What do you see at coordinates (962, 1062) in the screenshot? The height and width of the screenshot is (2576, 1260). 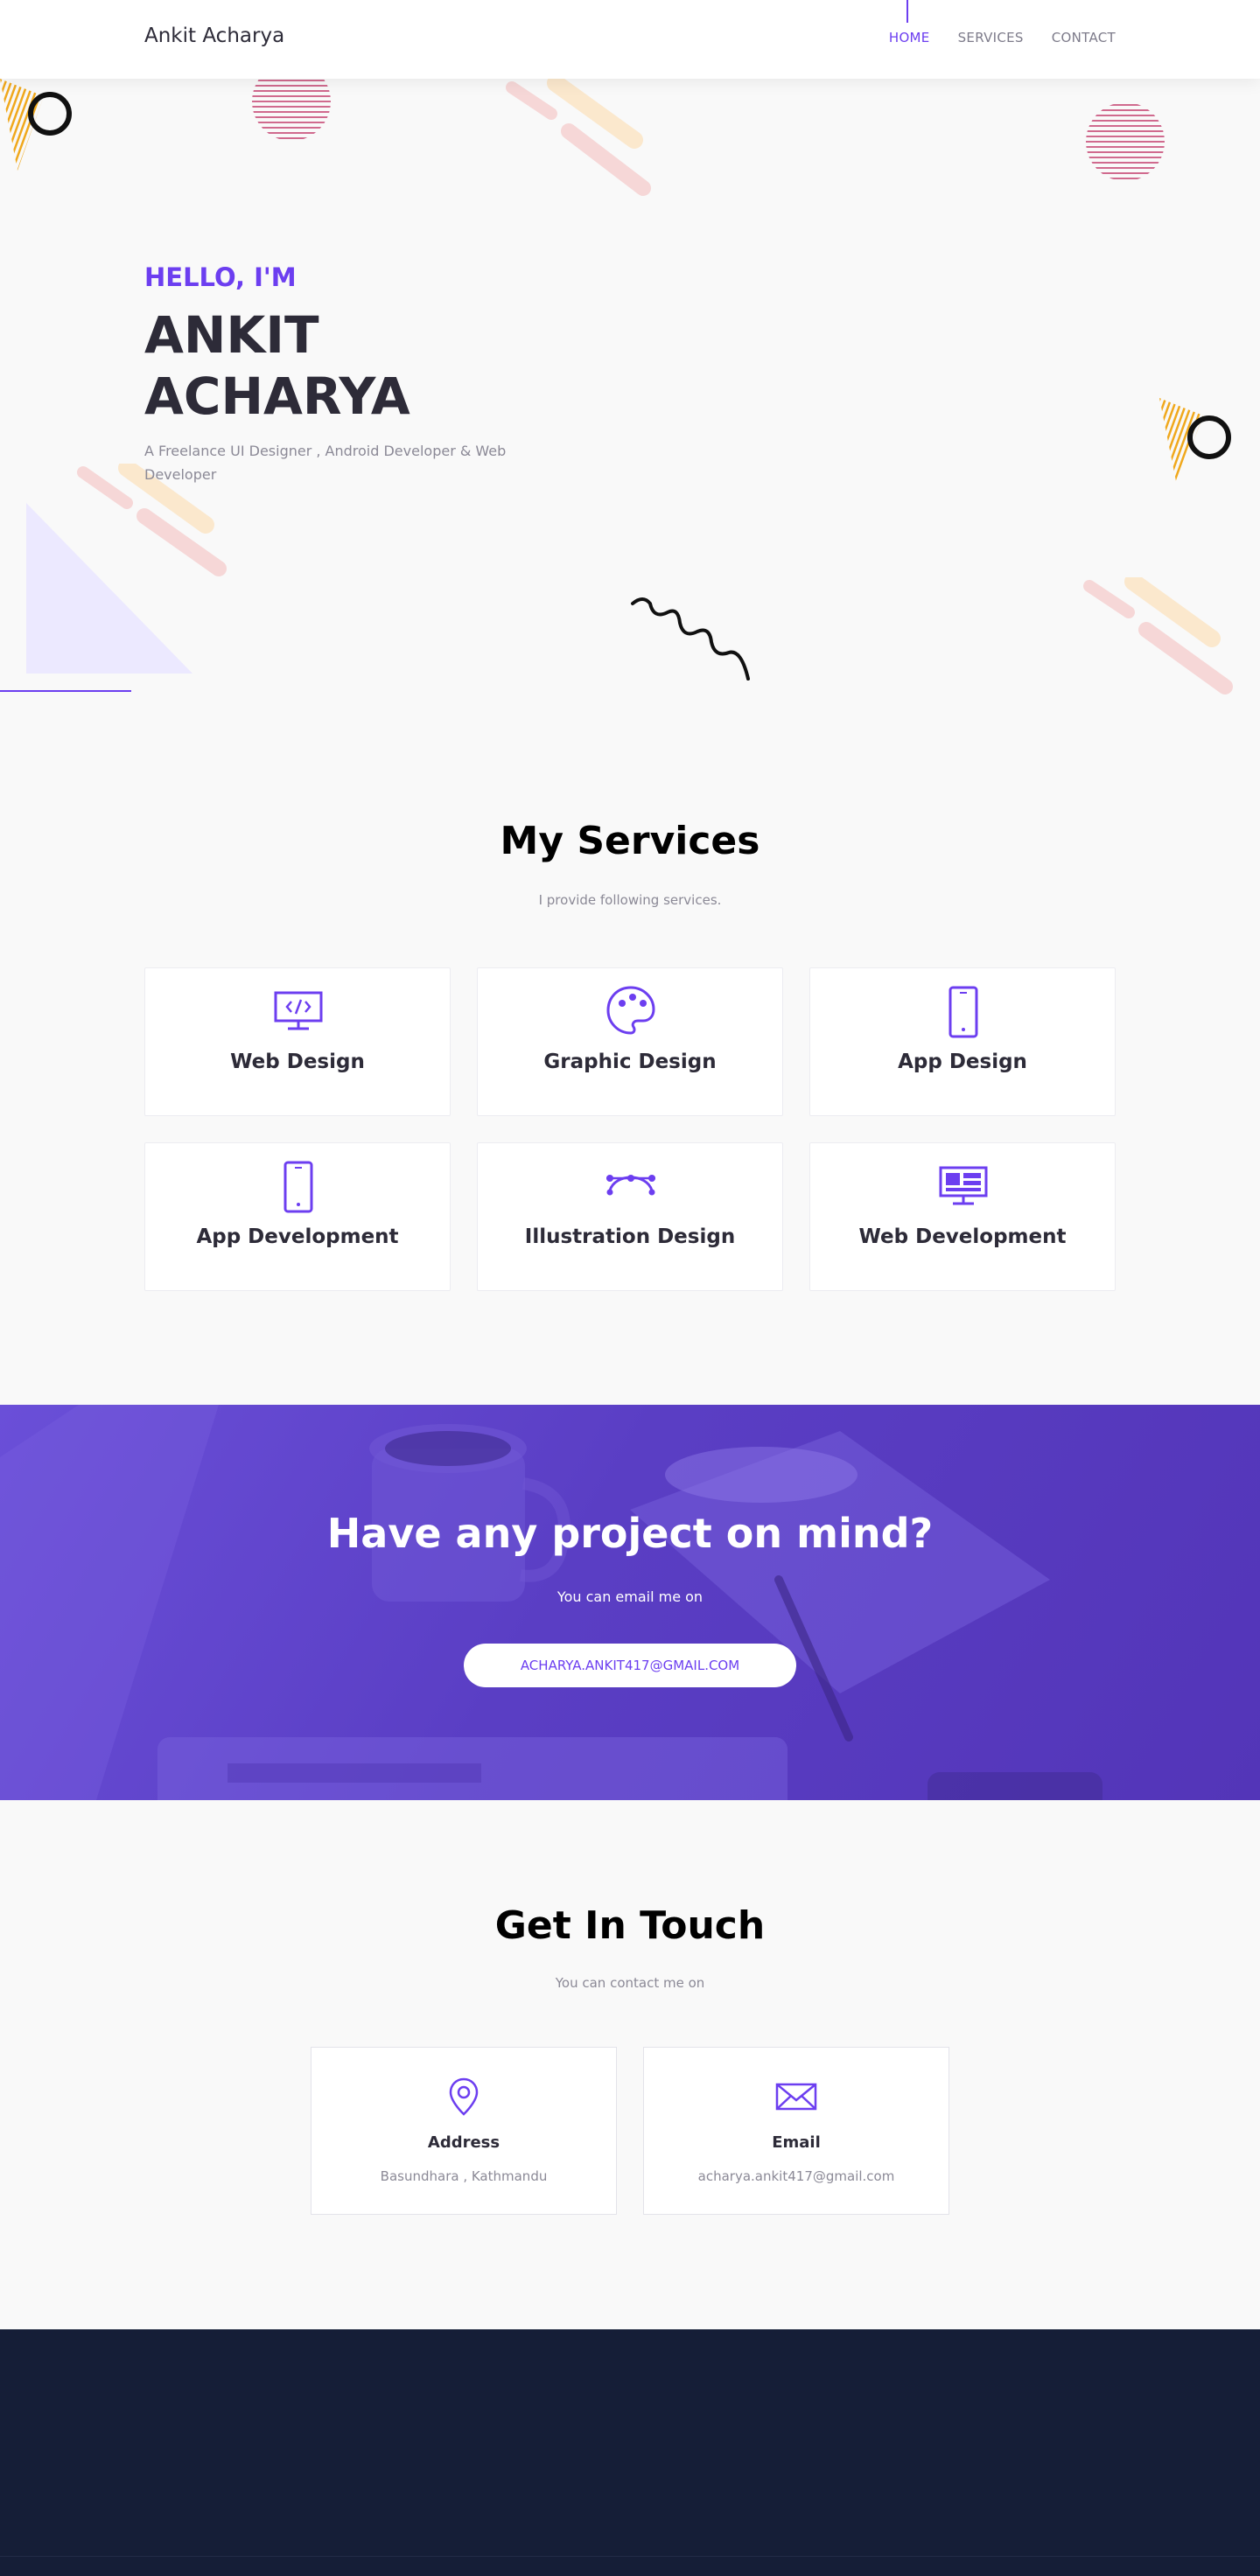 I see `service-card-label: App Design` at bounding box center [962, 1062].